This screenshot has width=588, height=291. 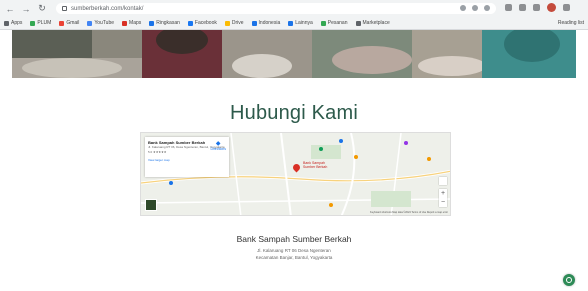 What do you see at coordinates (10, 9) in the screenshot?
I see `back-icon: ←` at bounding box center [10, 9].